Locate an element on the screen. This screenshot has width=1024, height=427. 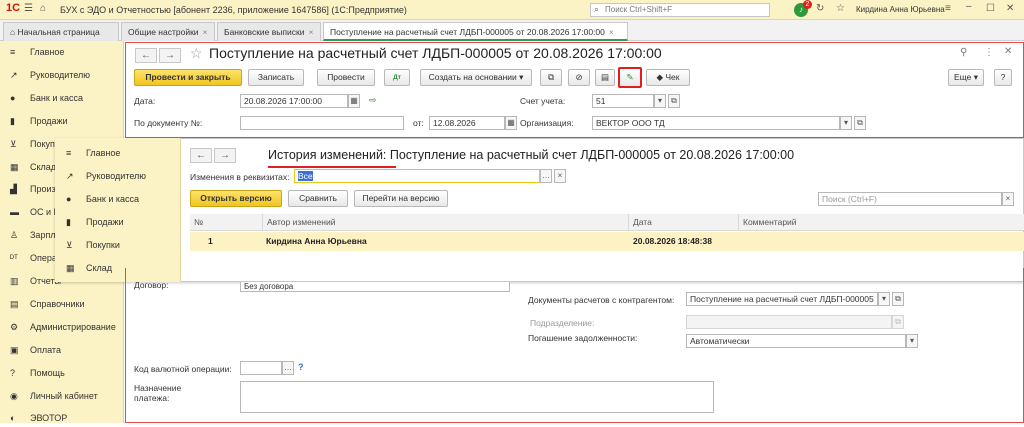
link-icon: ⚲ is located at coordinates (963, 52).